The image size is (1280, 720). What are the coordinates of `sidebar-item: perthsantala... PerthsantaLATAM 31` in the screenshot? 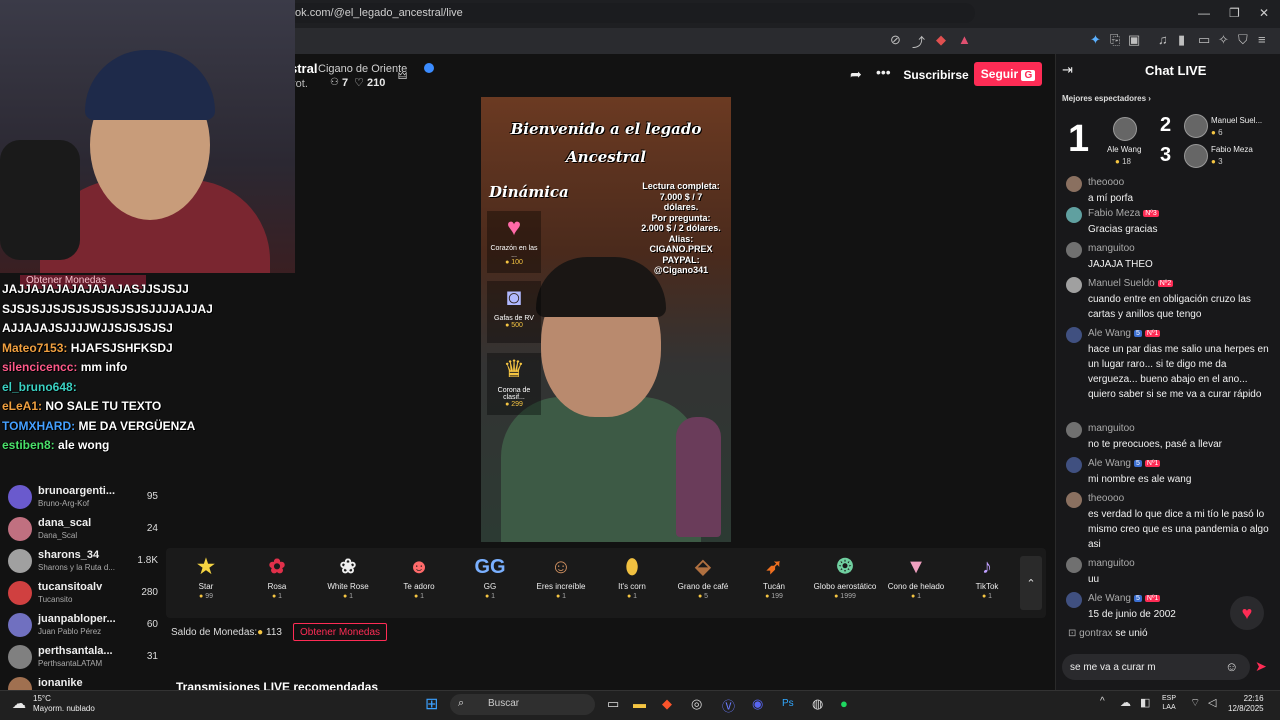 It's located at (83, 658).